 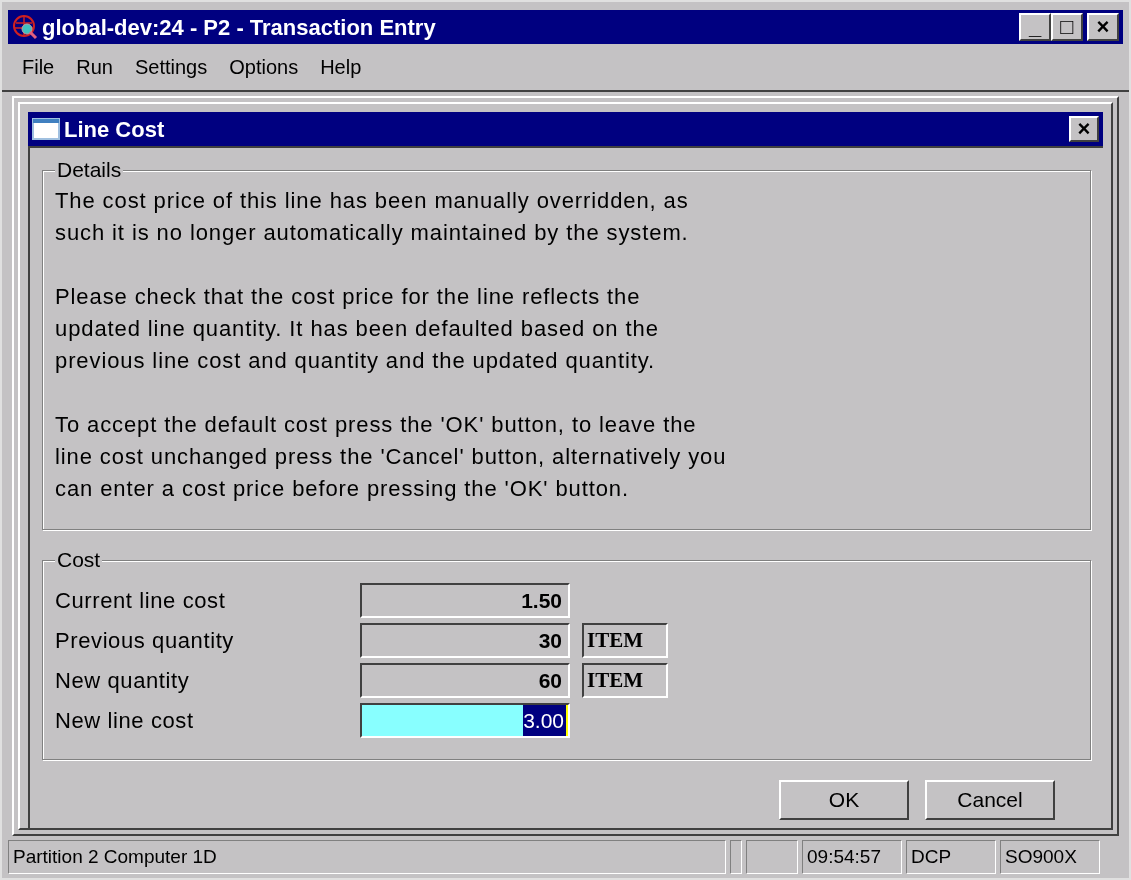 I want to click on ok-button: OK, so click(x=844, y=800).